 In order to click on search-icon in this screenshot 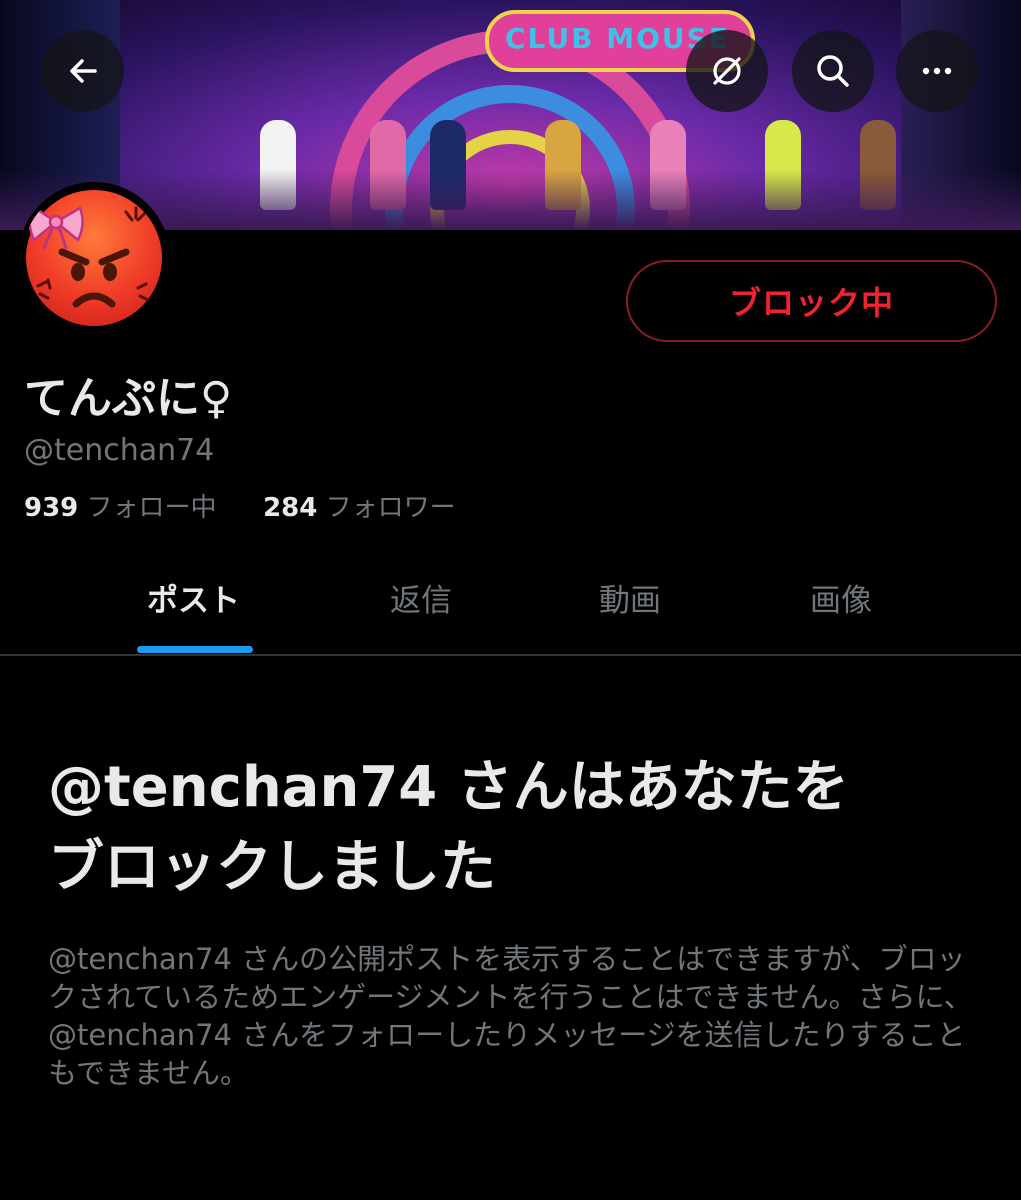, I will do `click(833, 71)`.